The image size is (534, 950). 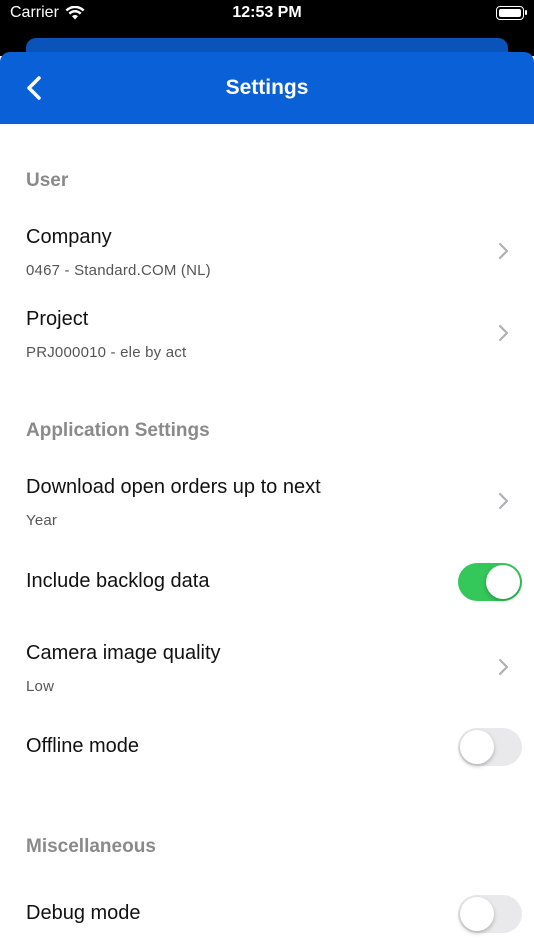 What do you see at coordinates (267, 584) in the screenshot?
I see `backlog-row: Include backlog data` at bounding box center [267, 584].